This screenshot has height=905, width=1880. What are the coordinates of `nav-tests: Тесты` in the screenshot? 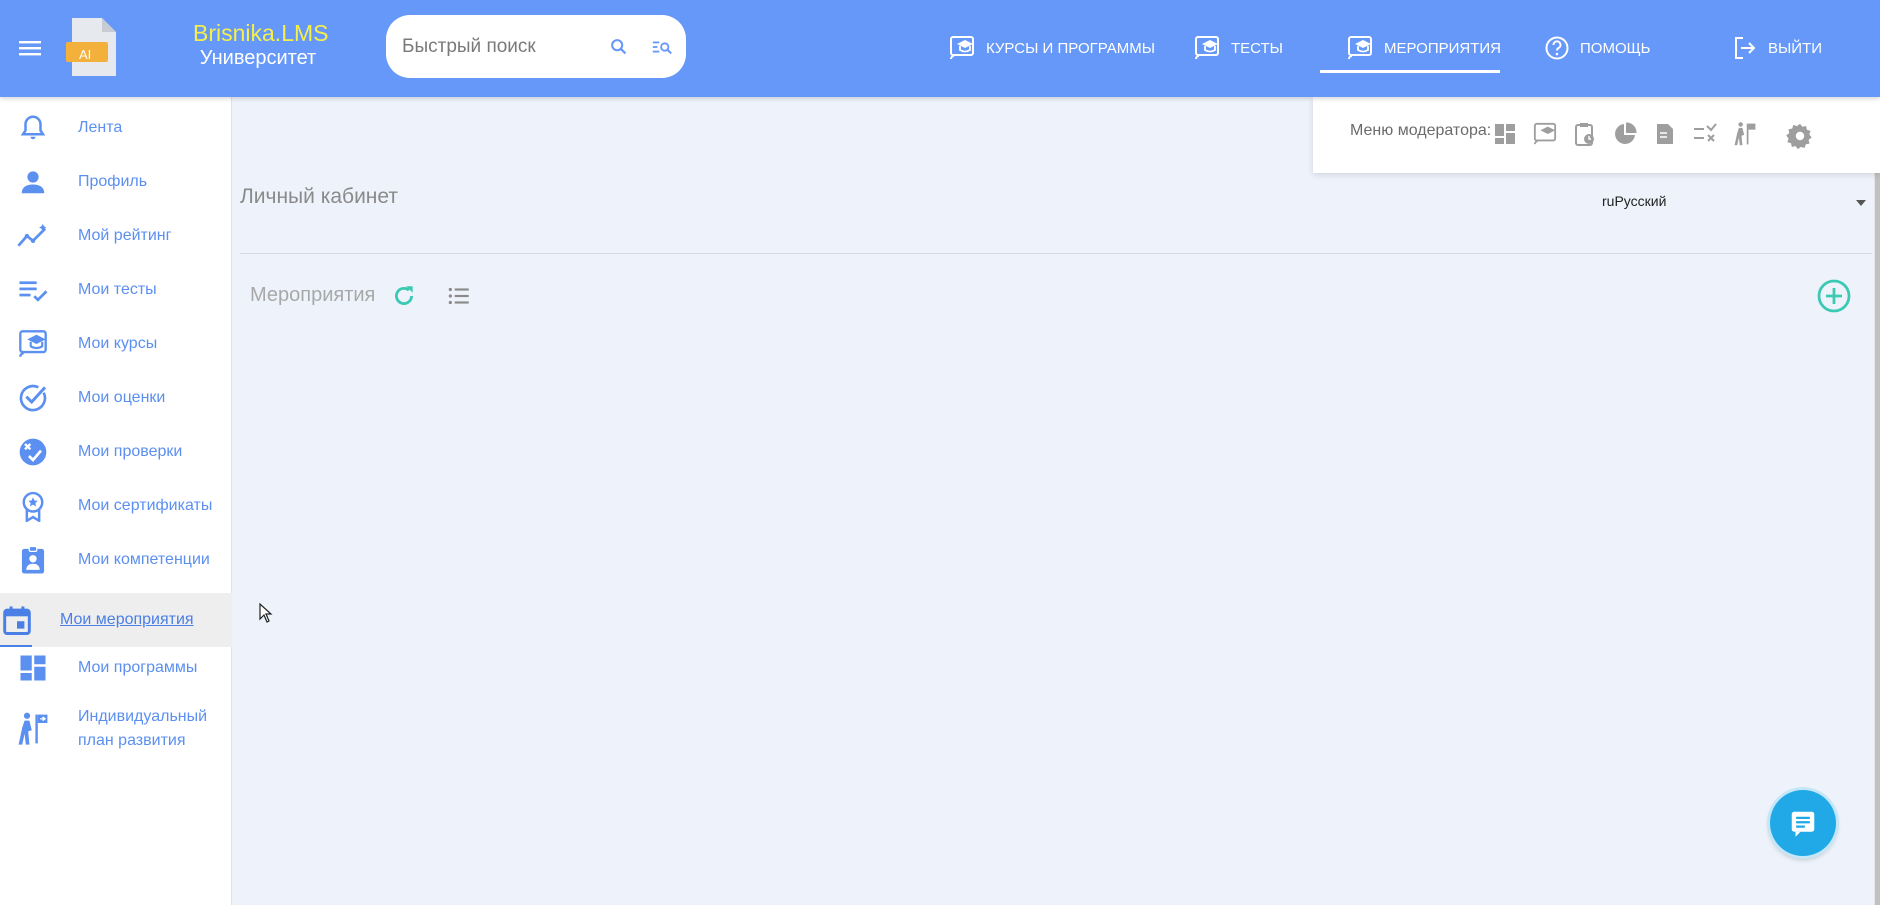 It's located at (1238, 48).